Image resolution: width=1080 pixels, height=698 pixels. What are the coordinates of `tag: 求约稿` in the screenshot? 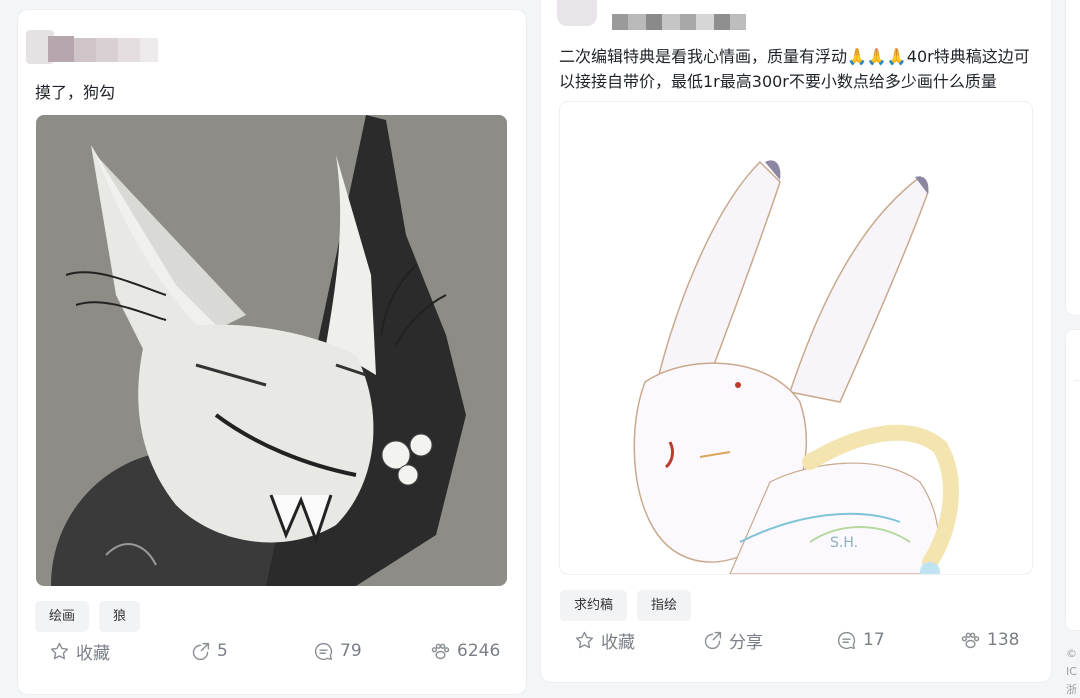 It's located at (594, 605).